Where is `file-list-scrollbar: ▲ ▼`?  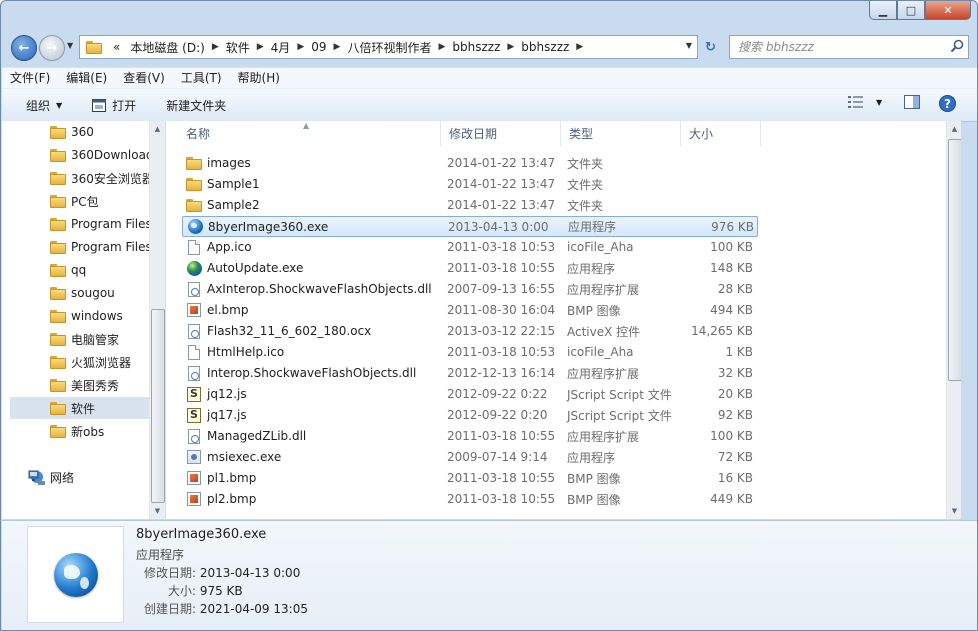 file-list-scrollbar: ▲ ▼ is located at coordinates (953, 320).